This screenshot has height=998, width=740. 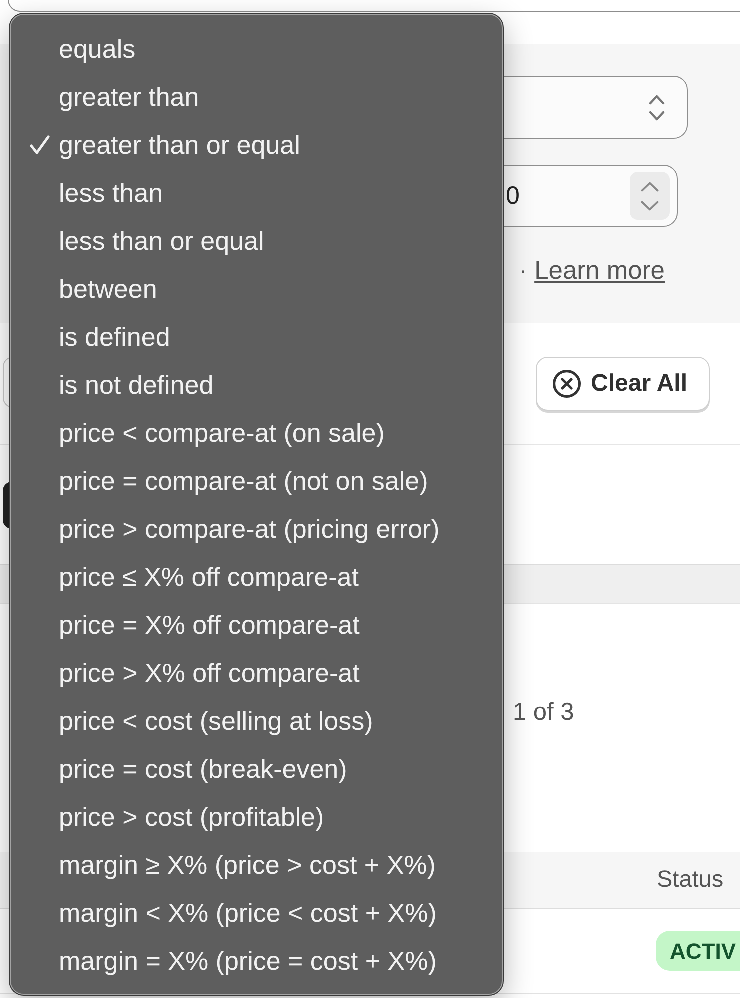 I want to click on column-header: Status, so click(x=690, y=879).